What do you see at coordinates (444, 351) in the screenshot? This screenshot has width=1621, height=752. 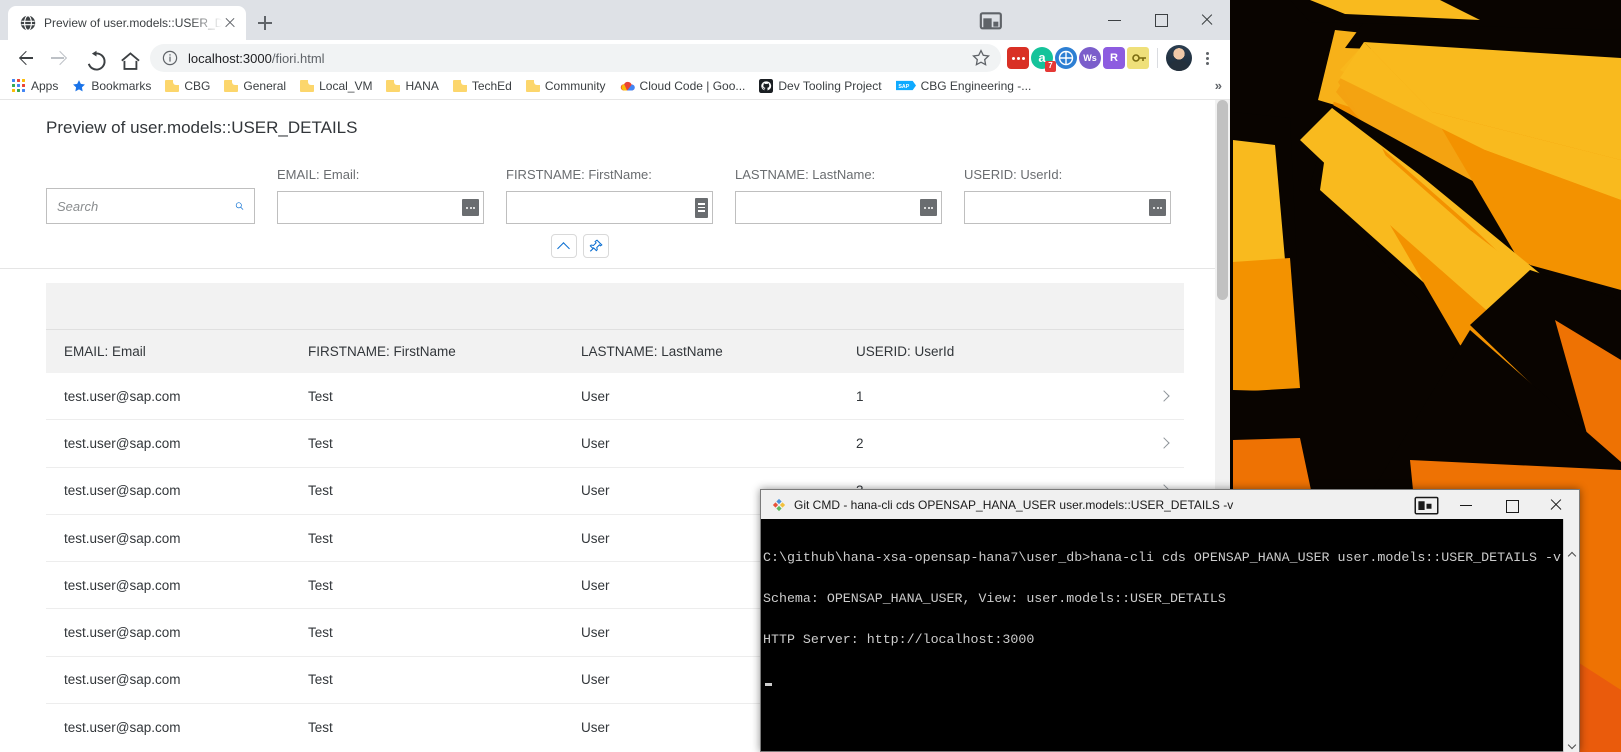 I see `column-header-firstname: FIRSTNAME: FirstName` at bounding box center [444, 351].